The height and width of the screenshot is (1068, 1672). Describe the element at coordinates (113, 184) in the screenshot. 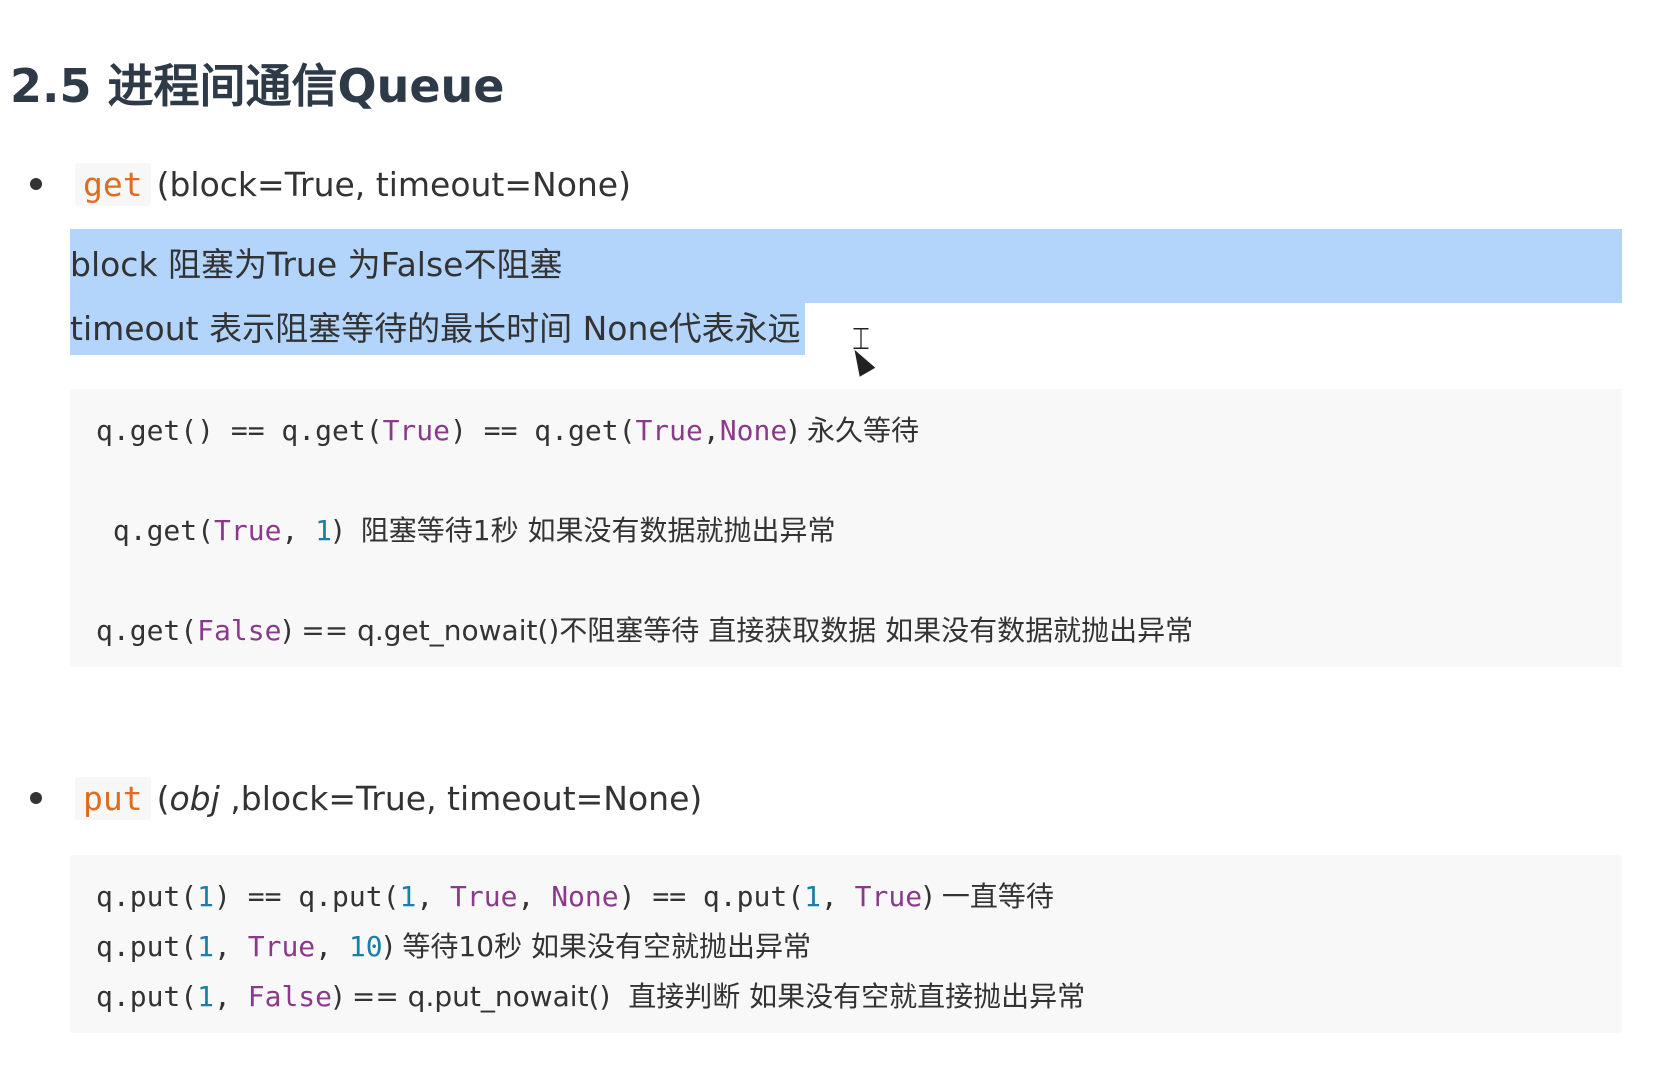

I see `get-method-name: get` at that location.